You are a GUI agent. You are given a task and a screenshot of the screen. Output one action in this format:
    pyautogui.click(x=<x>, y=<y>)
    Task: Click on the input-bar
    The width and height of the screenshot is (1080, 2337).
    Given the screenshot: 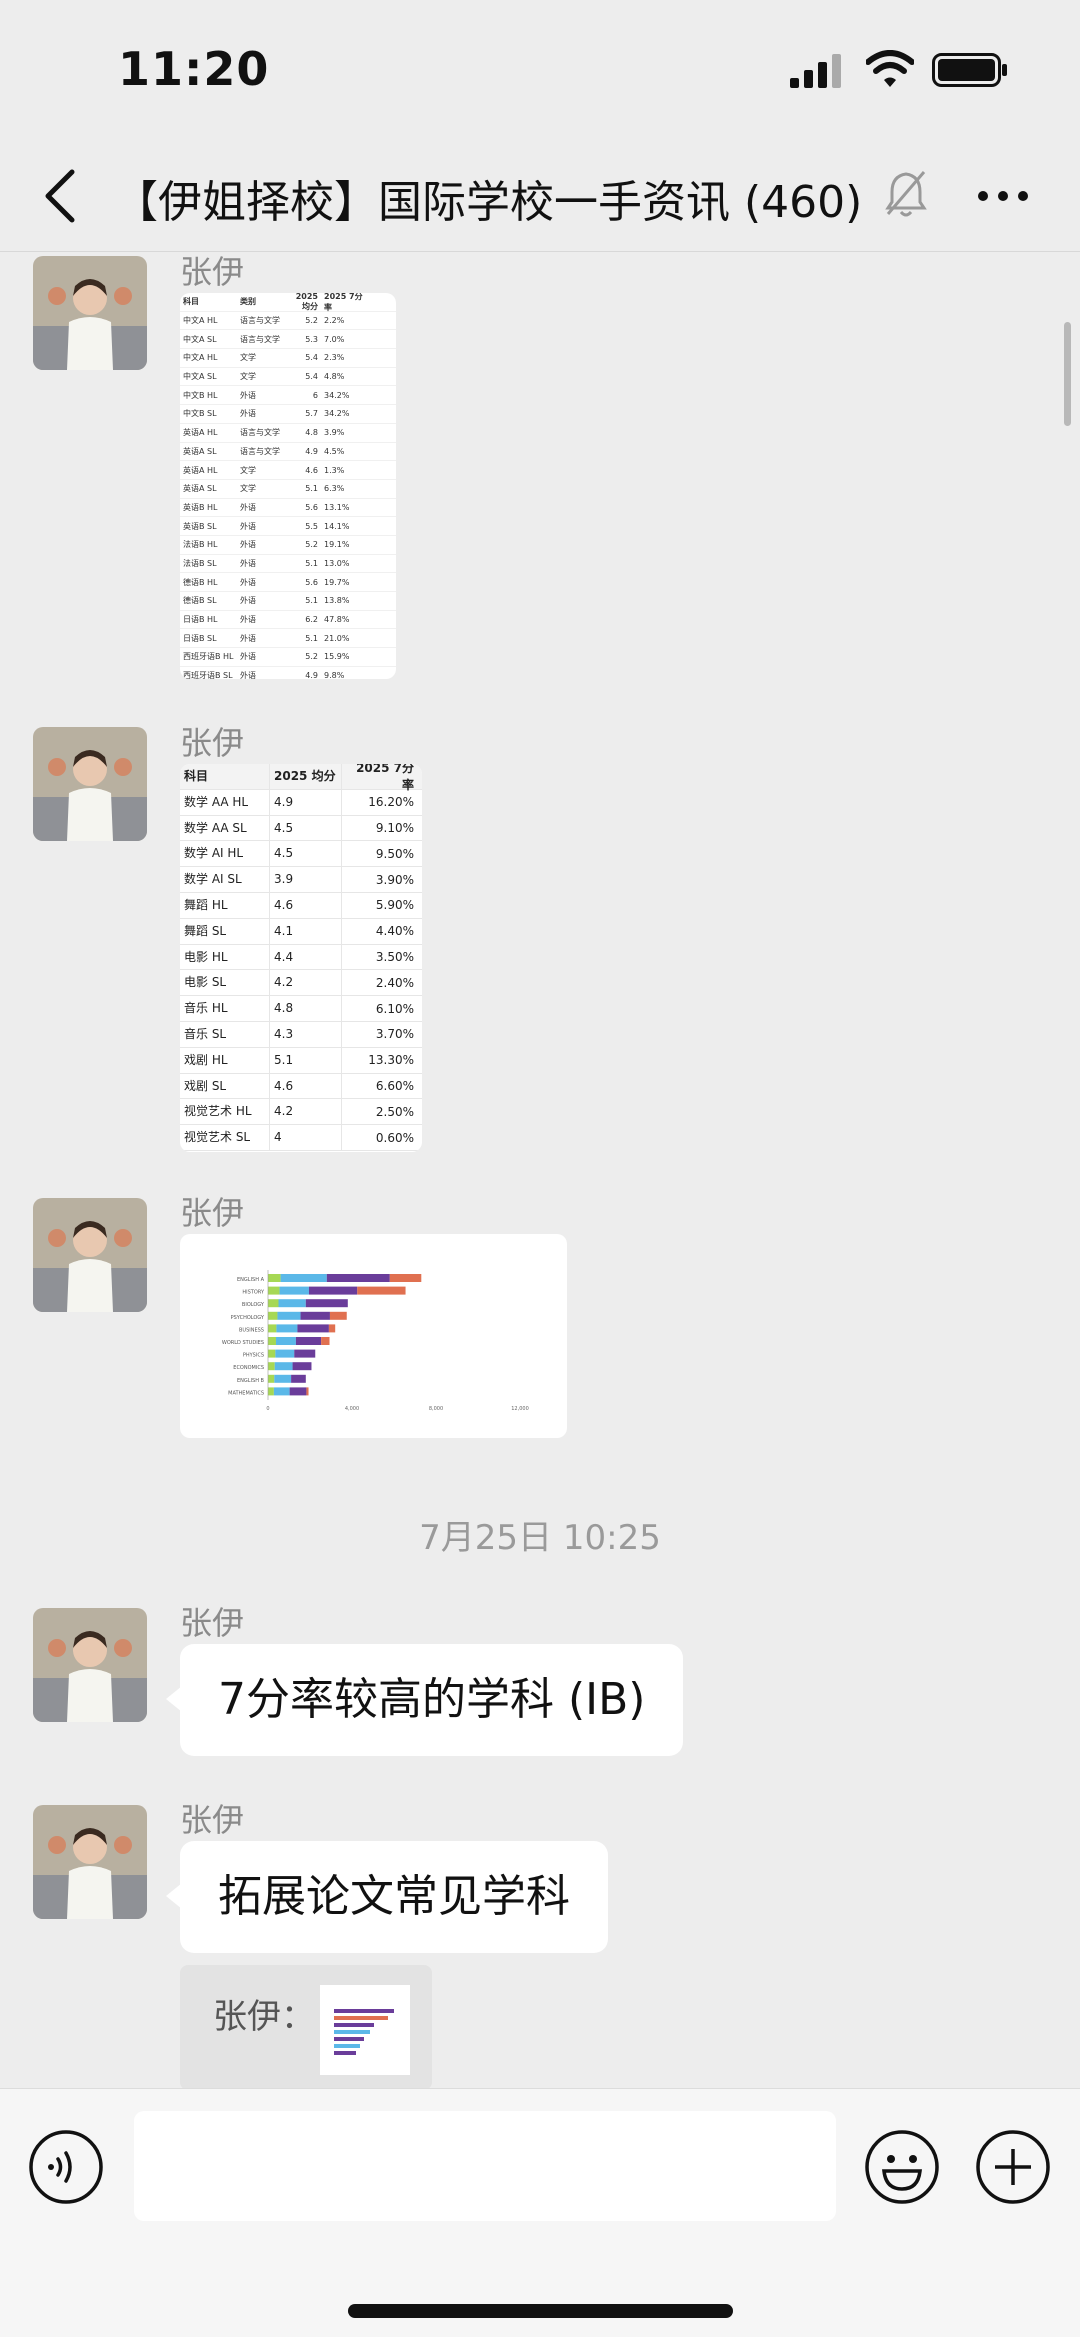 What is the action you would take?
    pyautogui.click(x=540, y=2212)
    